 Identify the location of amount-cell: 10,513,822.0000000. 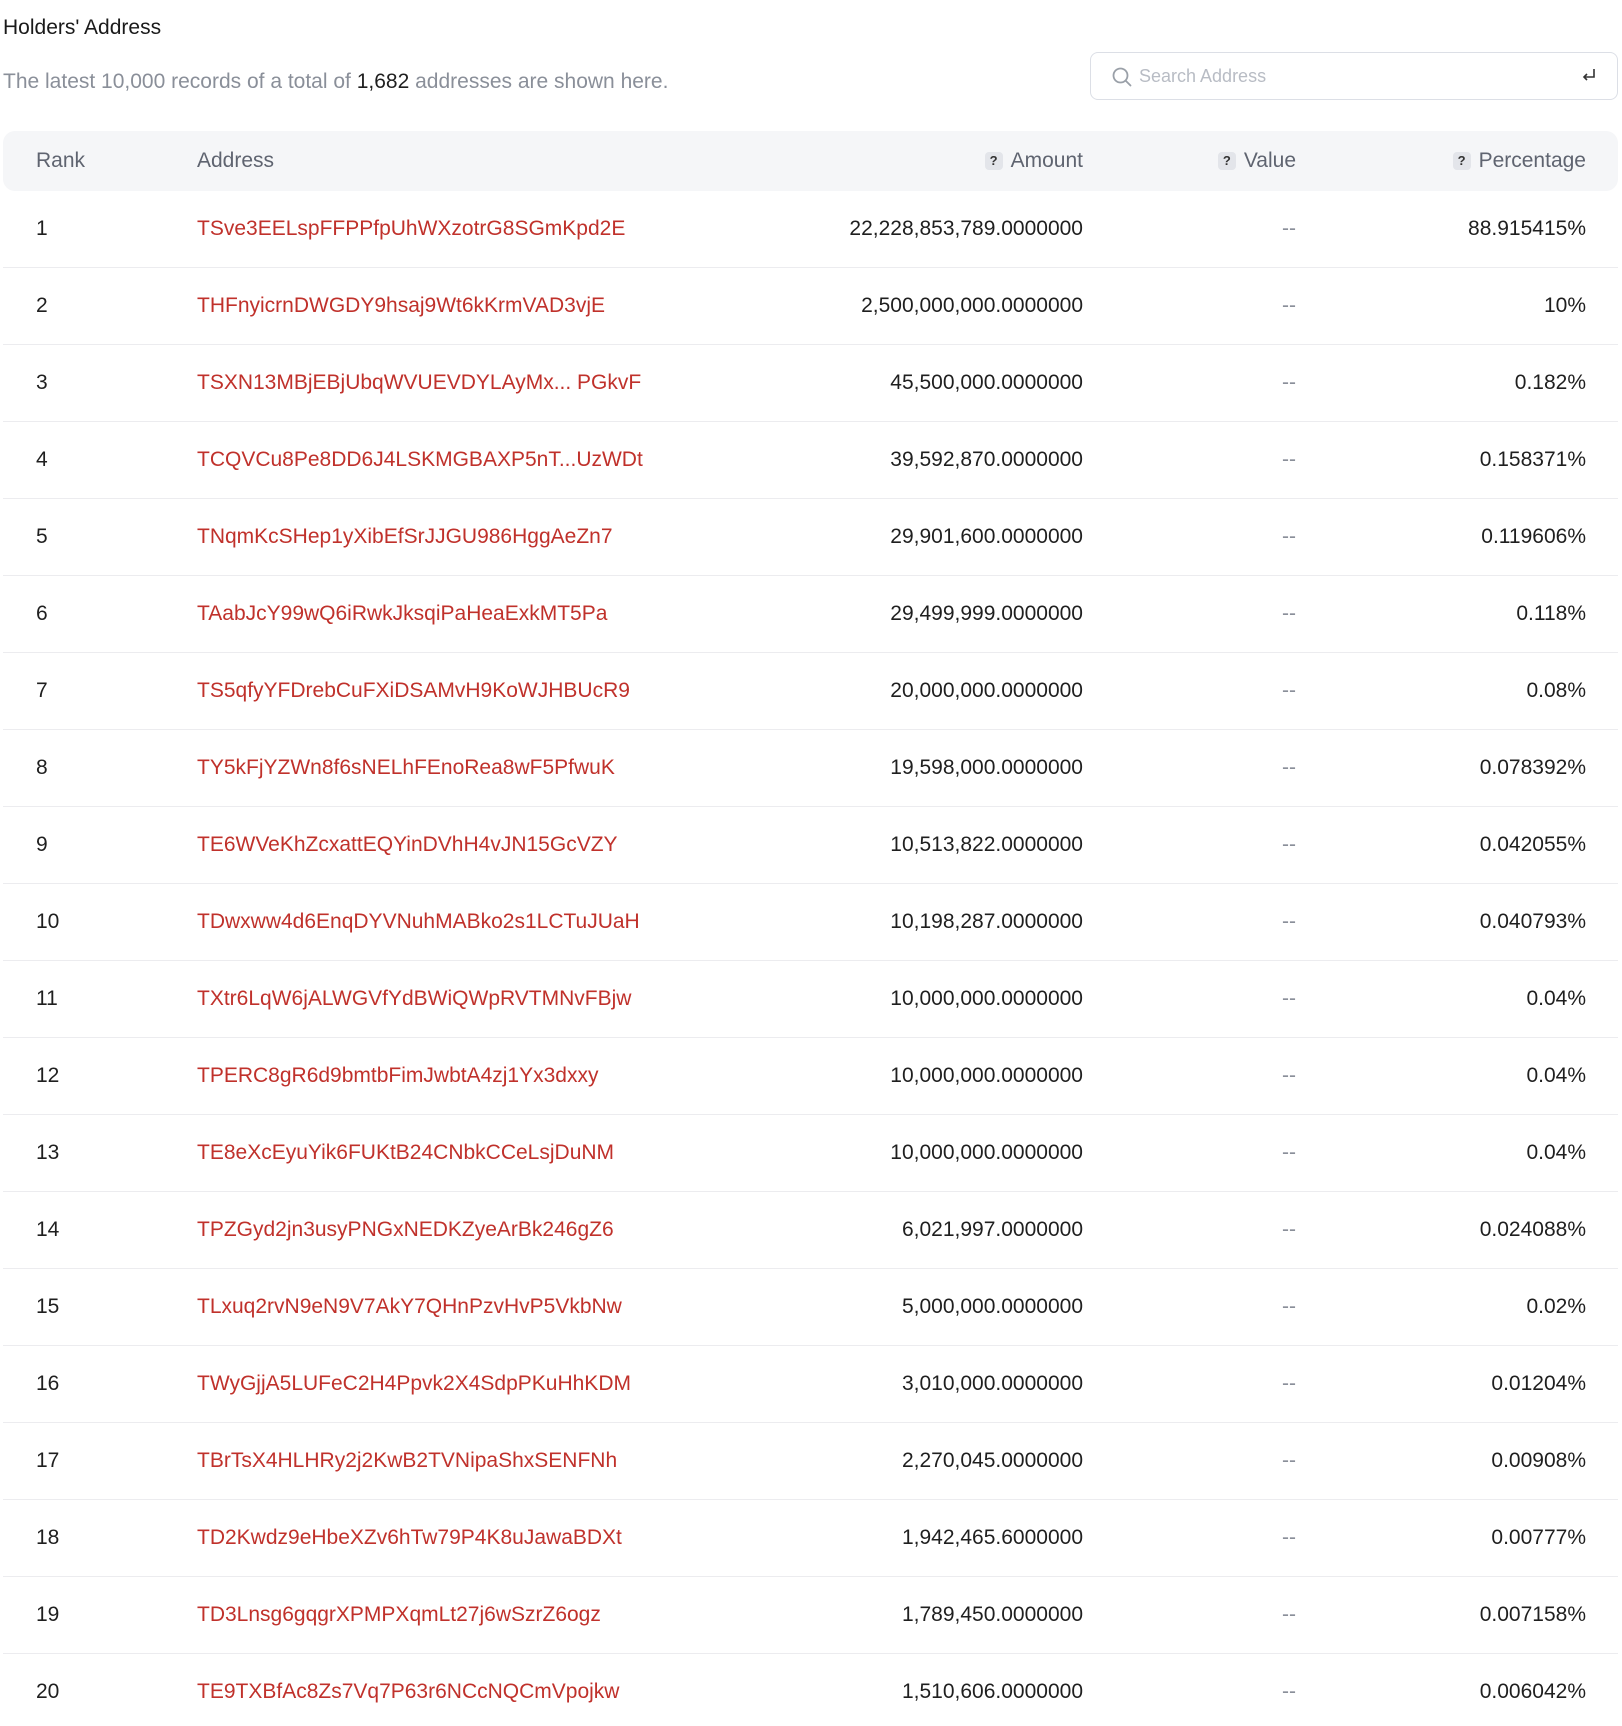
(986, 844).